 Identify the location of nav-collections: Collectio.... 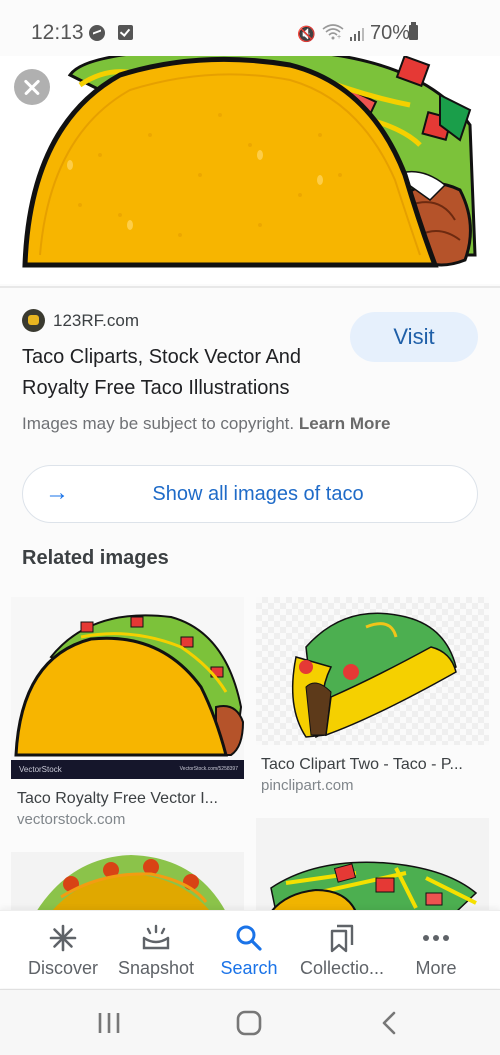
(342, 950).